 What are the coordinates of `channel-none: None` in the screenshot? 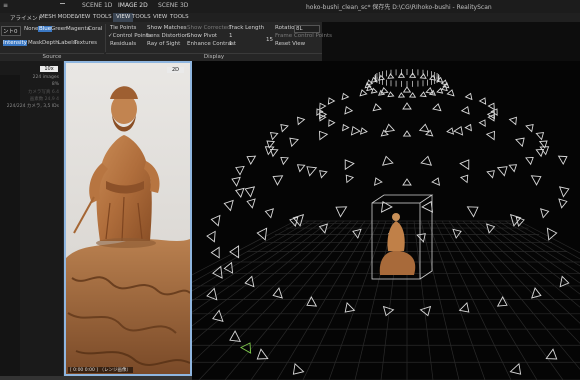 It's located at (31, 29).